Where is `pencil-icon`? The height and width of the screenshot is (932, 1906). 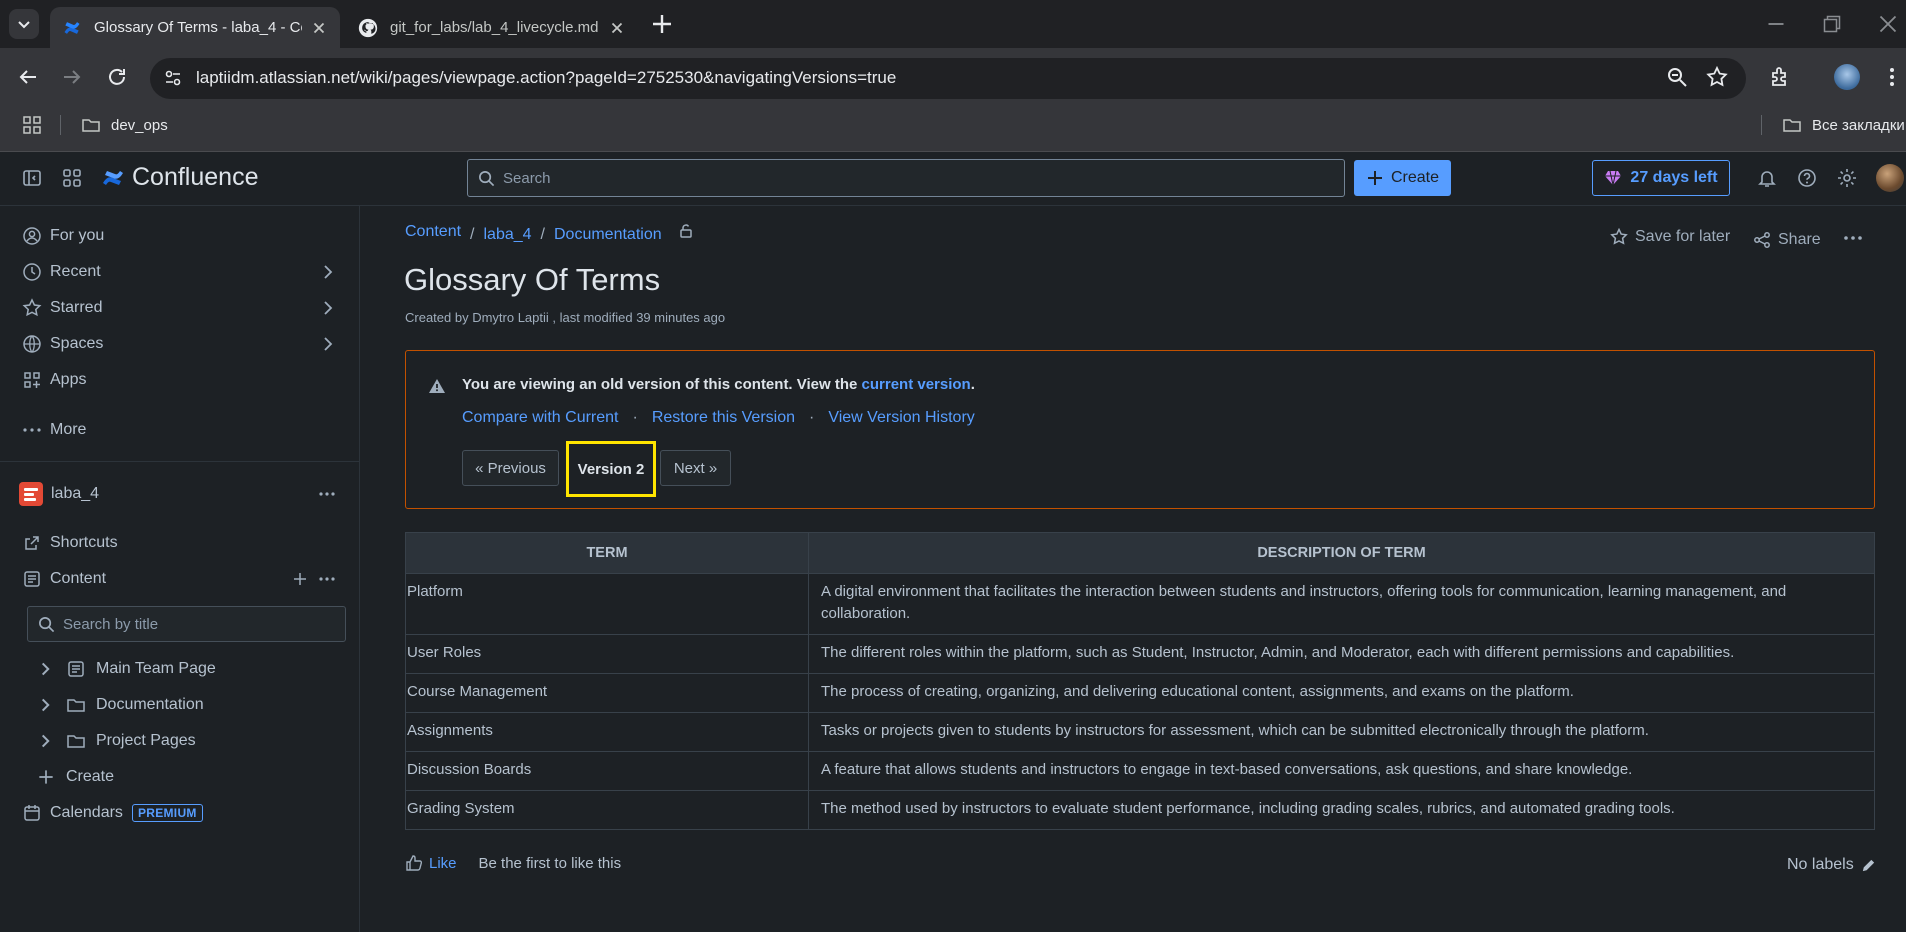
pencil-icon is located at coordinates (1868, 865).